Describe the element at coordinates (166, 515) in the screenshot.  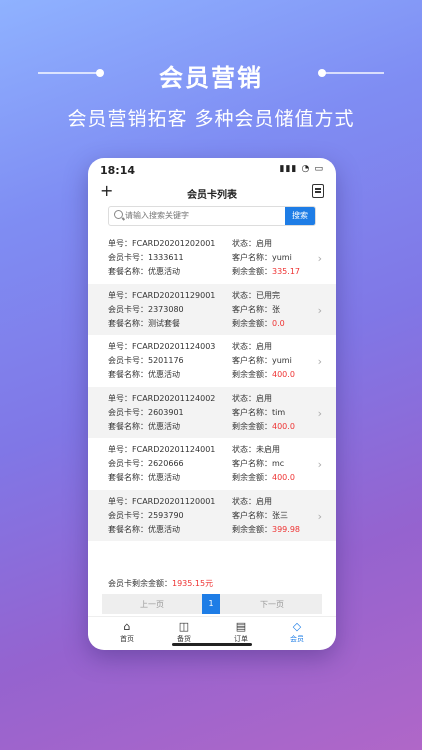
I see `card-no: 2593790` at that location.